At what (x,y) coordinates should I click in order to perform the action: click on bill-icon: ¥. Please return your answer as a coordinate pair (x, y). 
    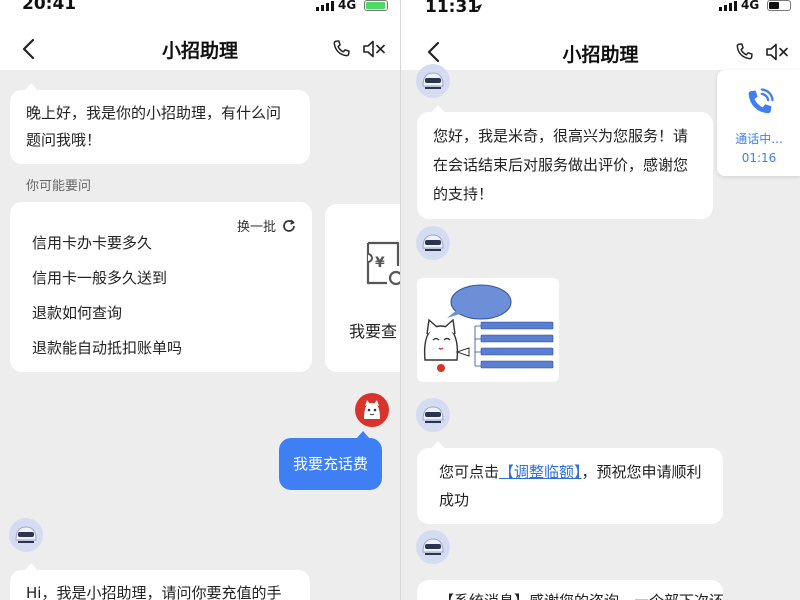
    Looking at the image, I should click on (383, 263).